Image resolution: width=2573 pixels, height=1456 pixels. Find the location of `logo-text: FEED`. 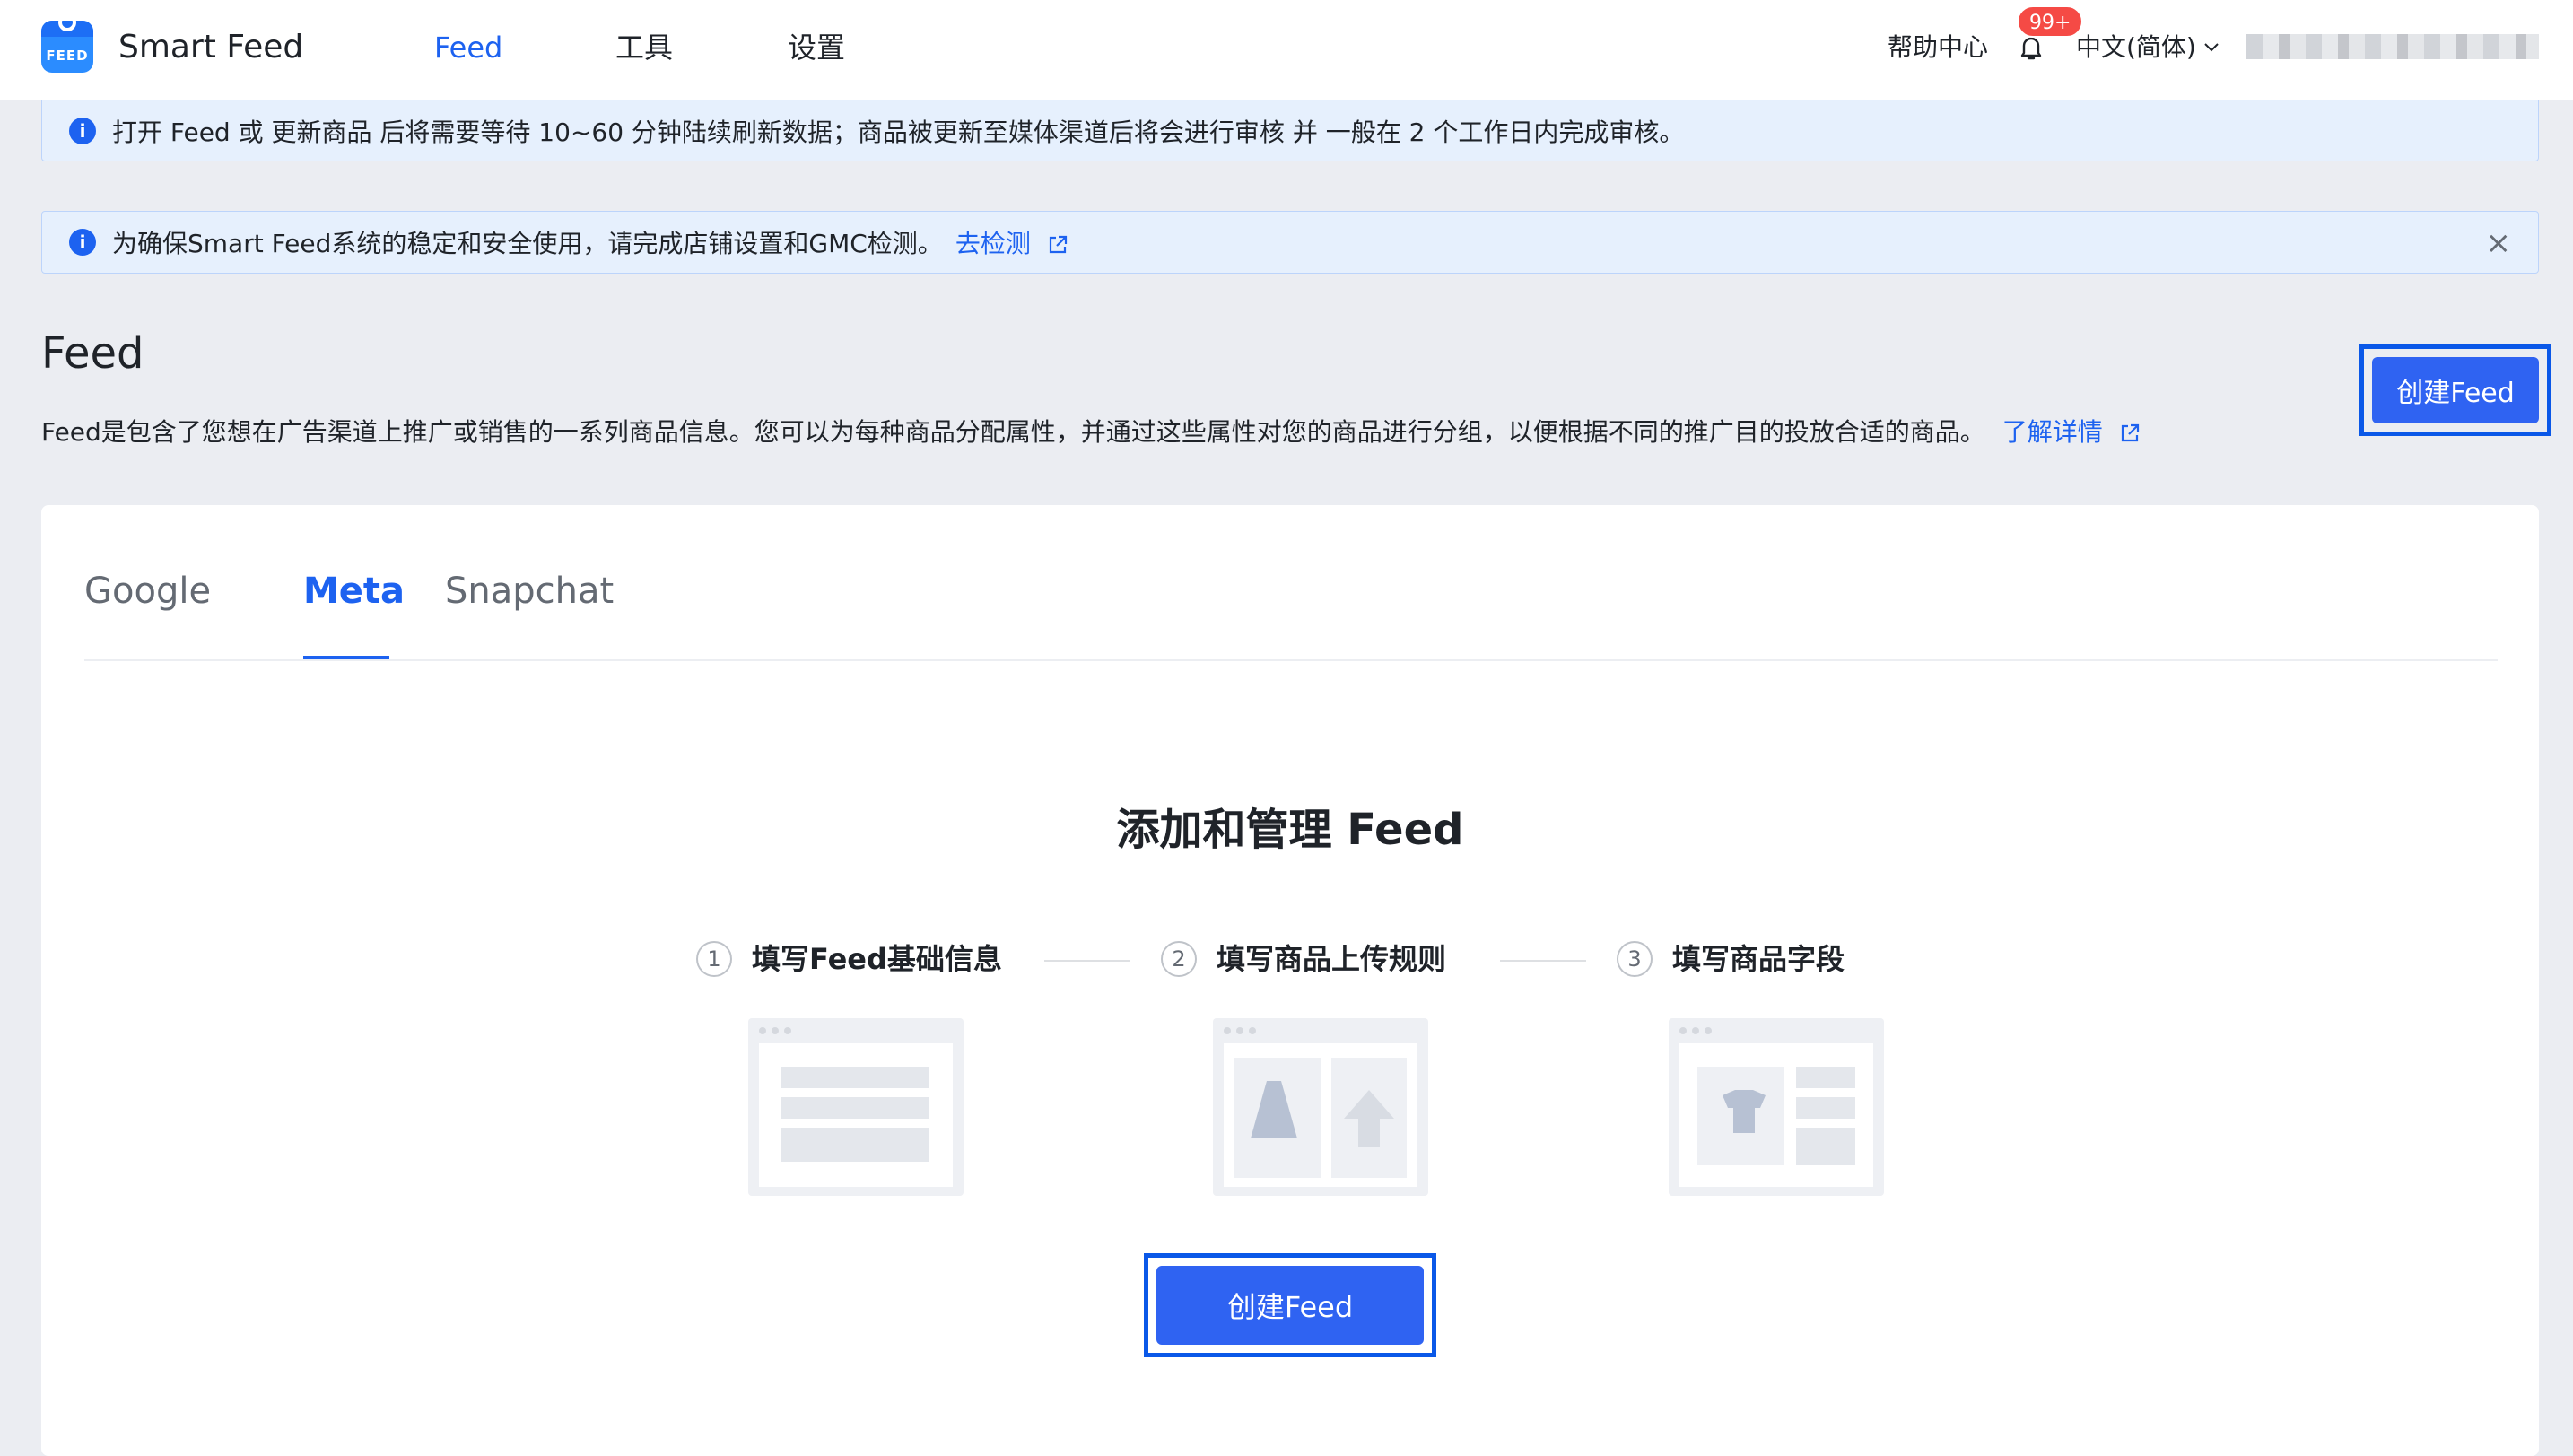

logo-text: FEED is located at coordinates (67, 56).